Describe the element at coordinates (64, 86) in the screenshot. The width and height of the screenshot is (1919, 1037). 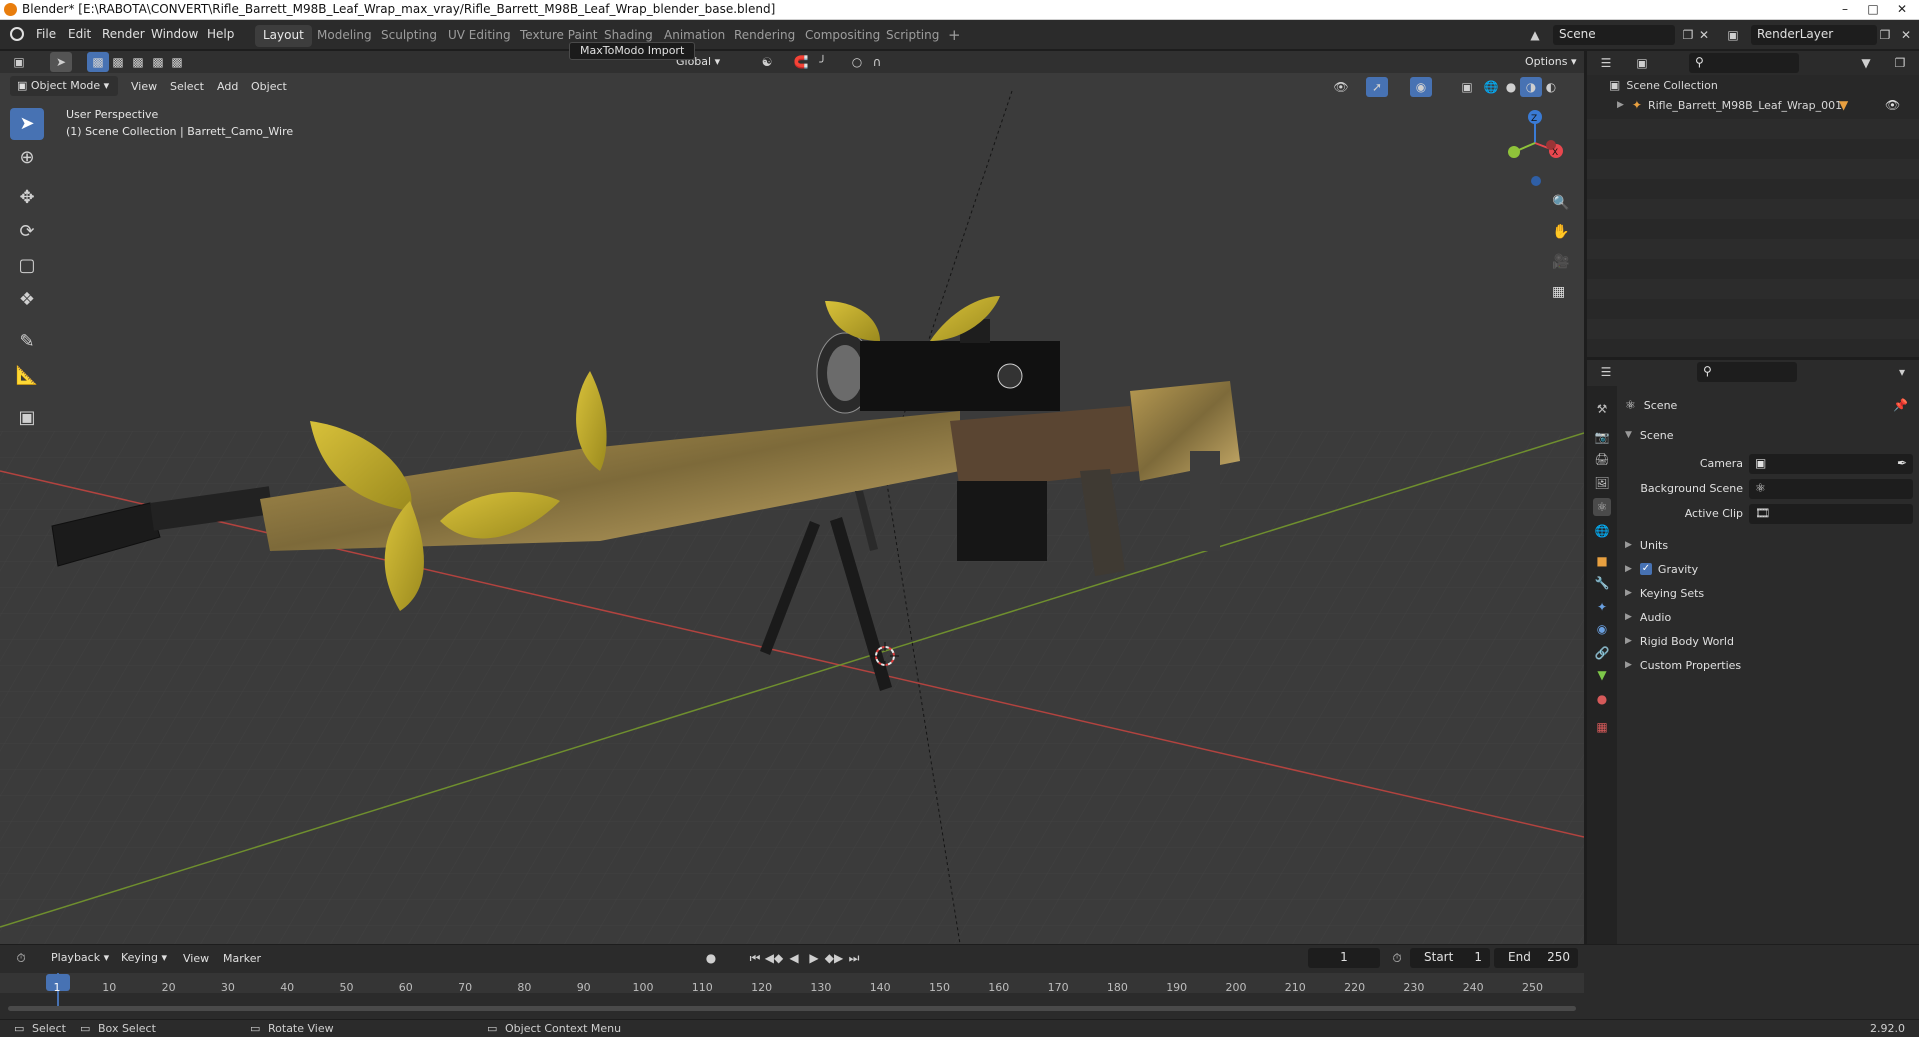
I see `mode-dropdown: ▣ Object Mode ▾` at that location.